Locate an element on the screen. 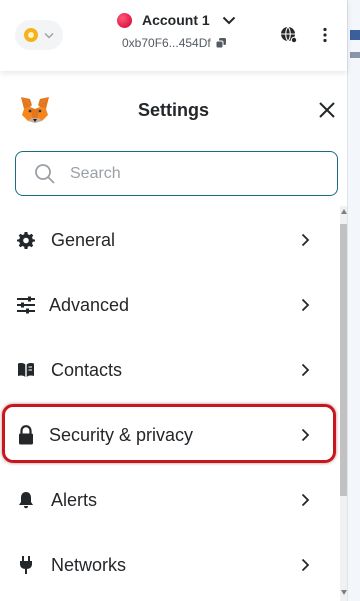  search-icon is located at coordinates (45, 173).